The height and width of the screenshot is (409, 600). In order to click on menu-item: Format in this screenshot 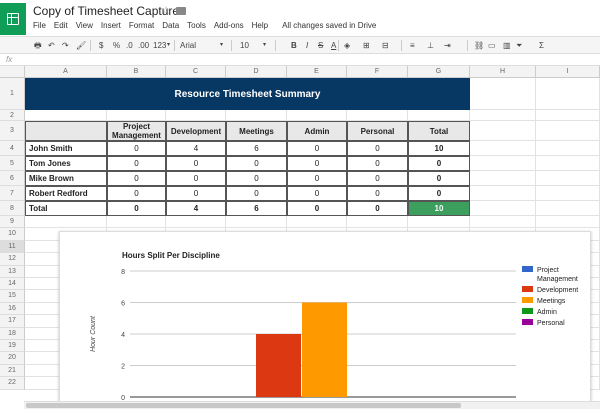, I will do `click(141, 27)`.